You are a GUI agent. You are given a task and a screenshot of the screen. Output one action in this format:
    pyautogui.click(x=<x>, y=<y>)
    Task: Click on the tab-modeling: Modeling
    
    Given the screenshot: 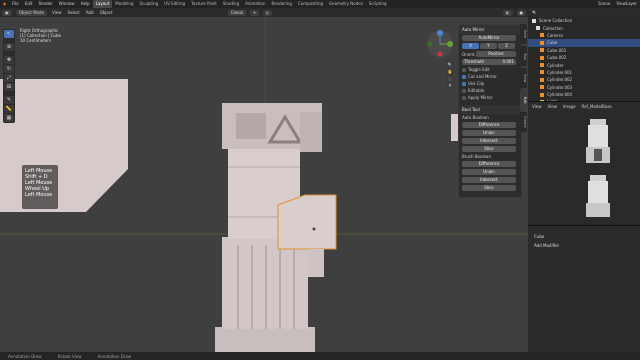 What is the action you would take?
    pyautogui.click(x=124, y=4)
    